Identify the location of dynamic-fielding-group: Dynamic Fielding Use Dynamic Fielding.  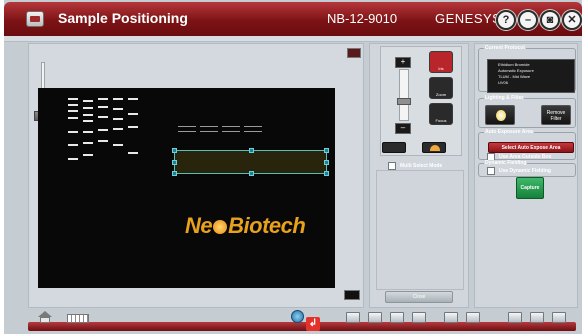
(527, 168).